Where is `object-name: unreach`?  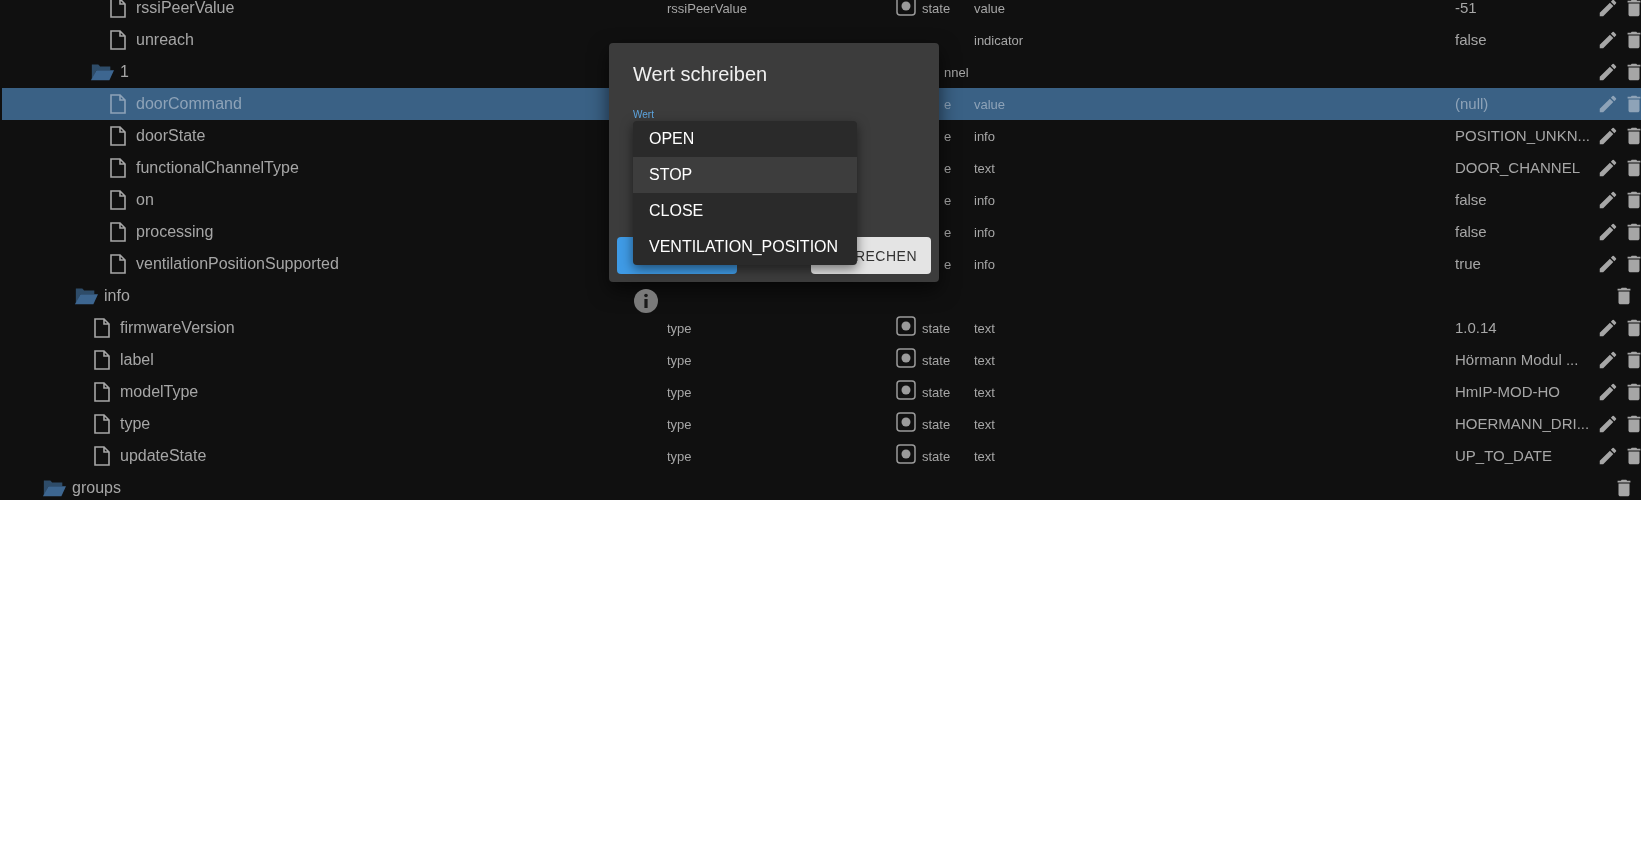
object-name: unreach is located at coordinates (165, 40).